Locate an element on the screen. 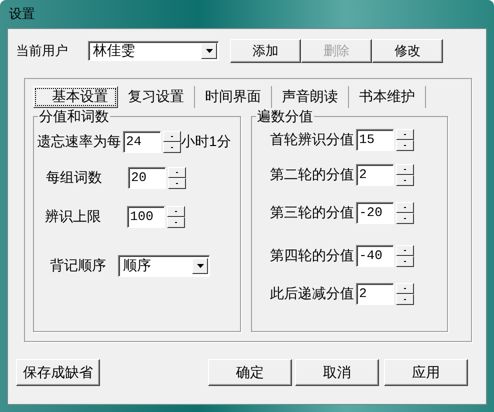 The image size is (494, 412). field-label: 辨识上限 is located at coordinates (73, 217).